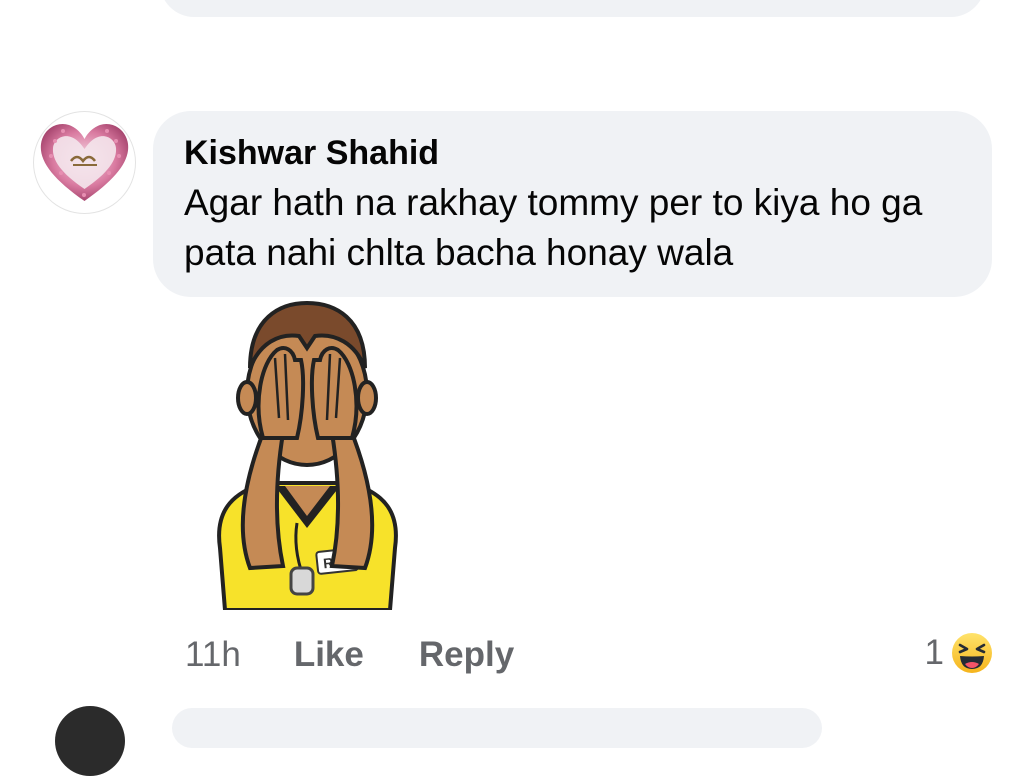 The width and height of the screenshot is (1024, 776). I want to click on referee-sticker: REF, so click(307, 455).